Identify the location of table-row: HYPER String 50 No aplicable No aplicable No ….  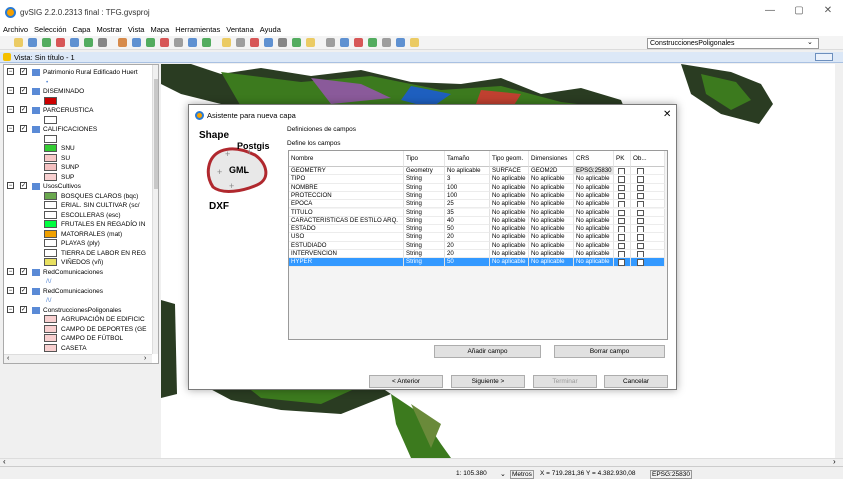
(478, 262).